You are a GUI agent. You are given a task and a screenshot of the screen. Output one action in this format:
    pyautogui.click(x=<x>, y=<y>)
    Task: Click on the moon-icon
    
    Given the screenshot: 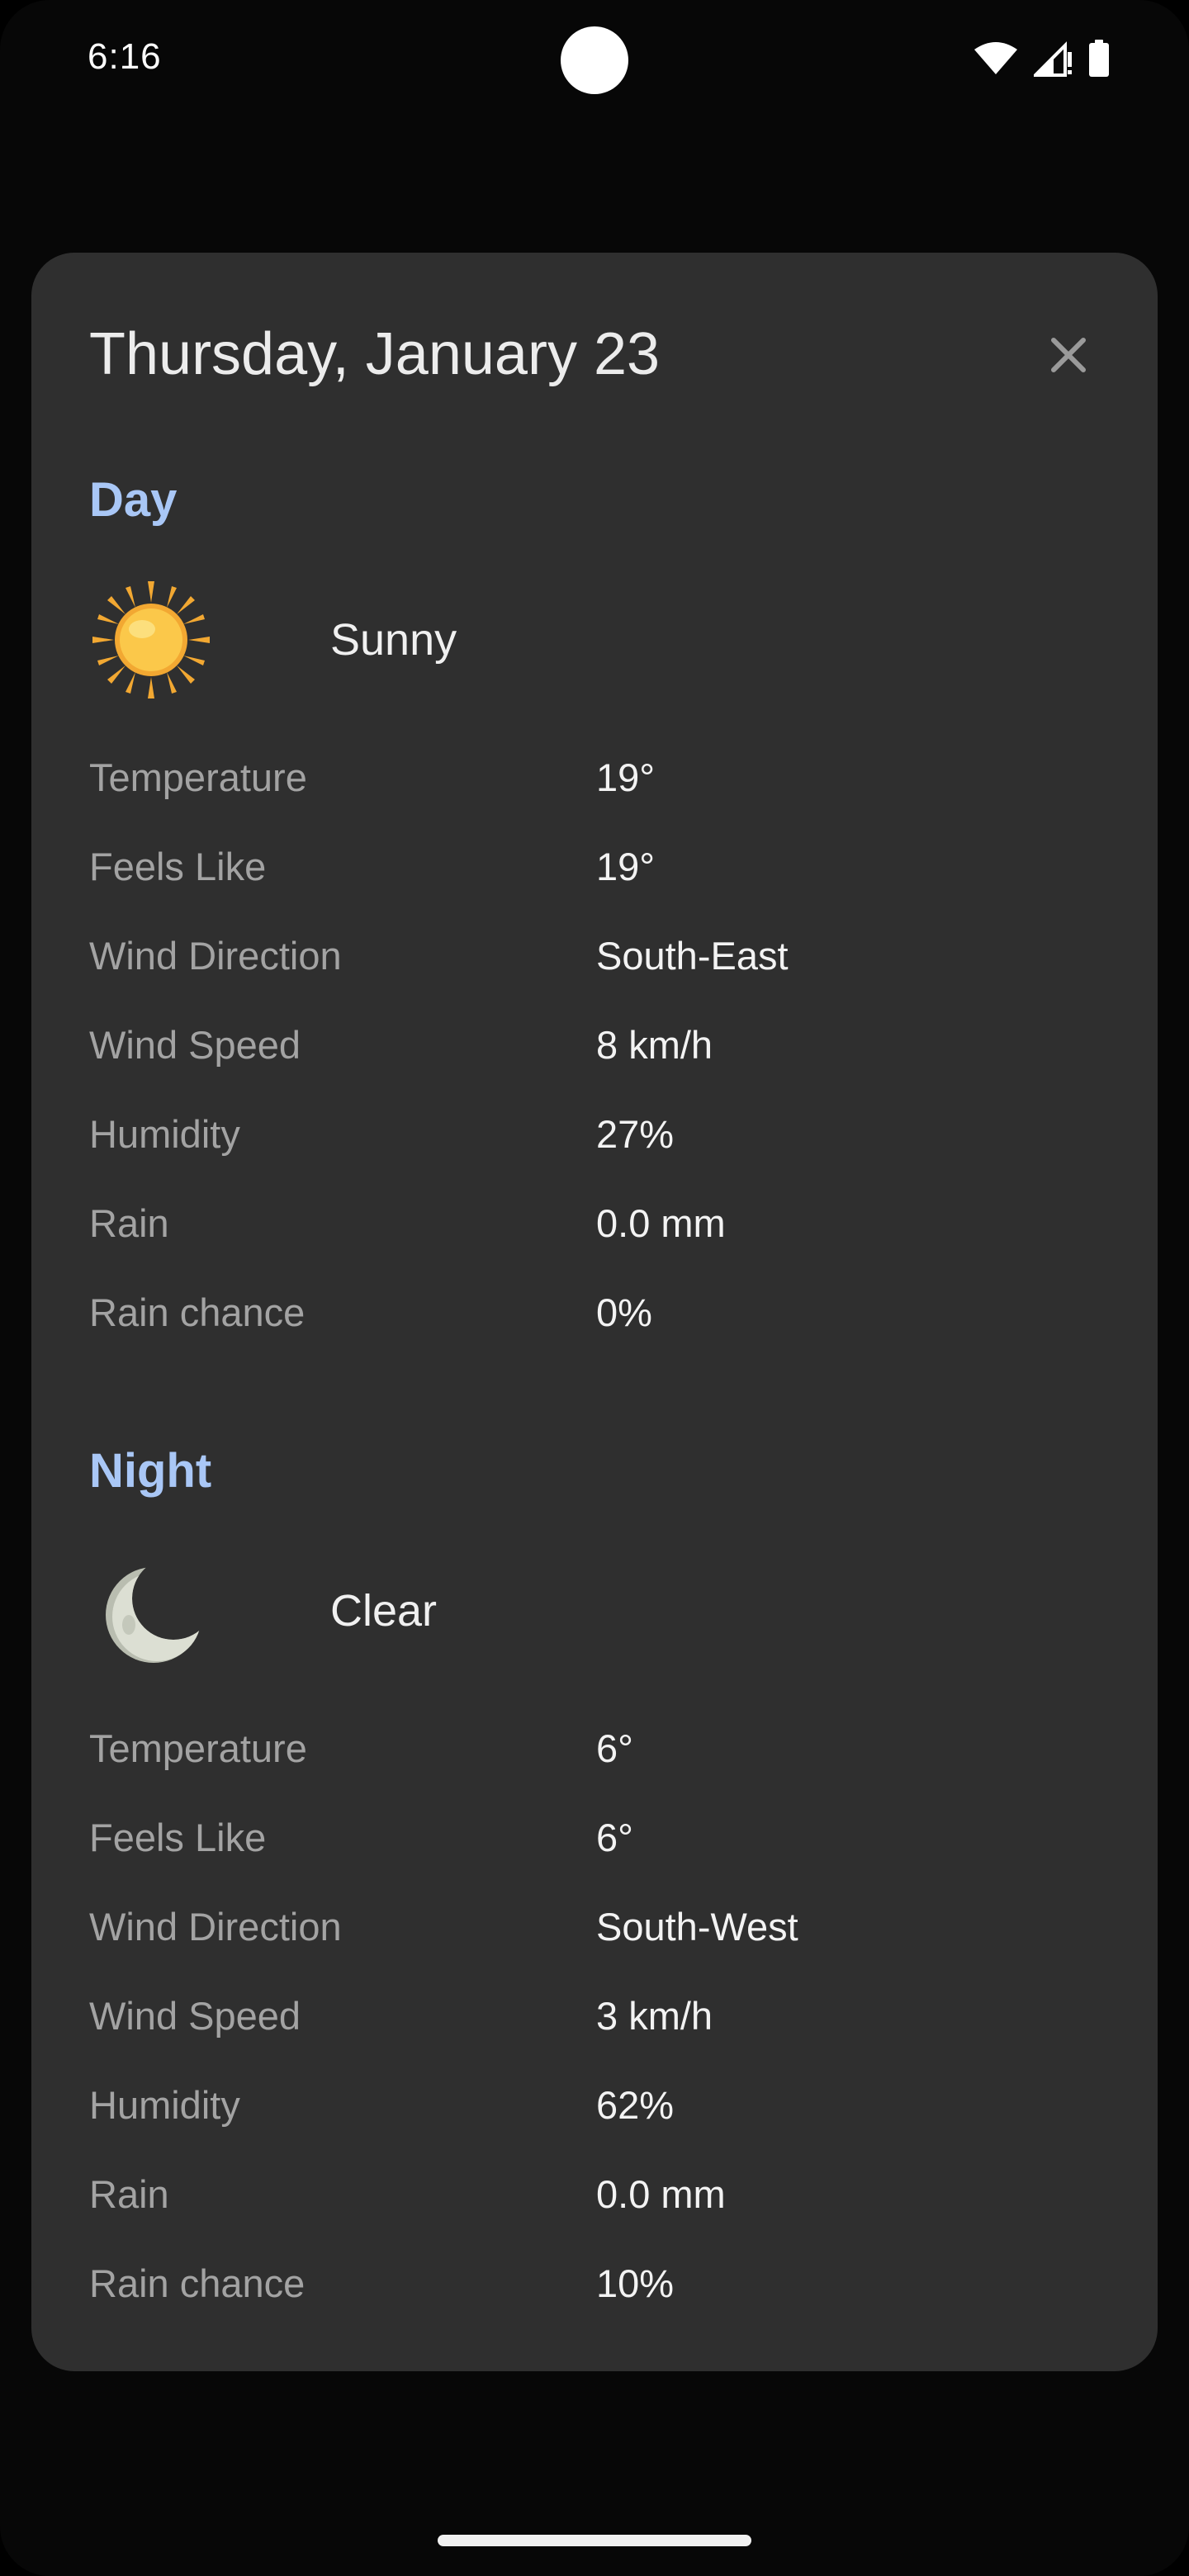 What is the action you would take?
    pyautogui.click(x=151, y=1611)
    